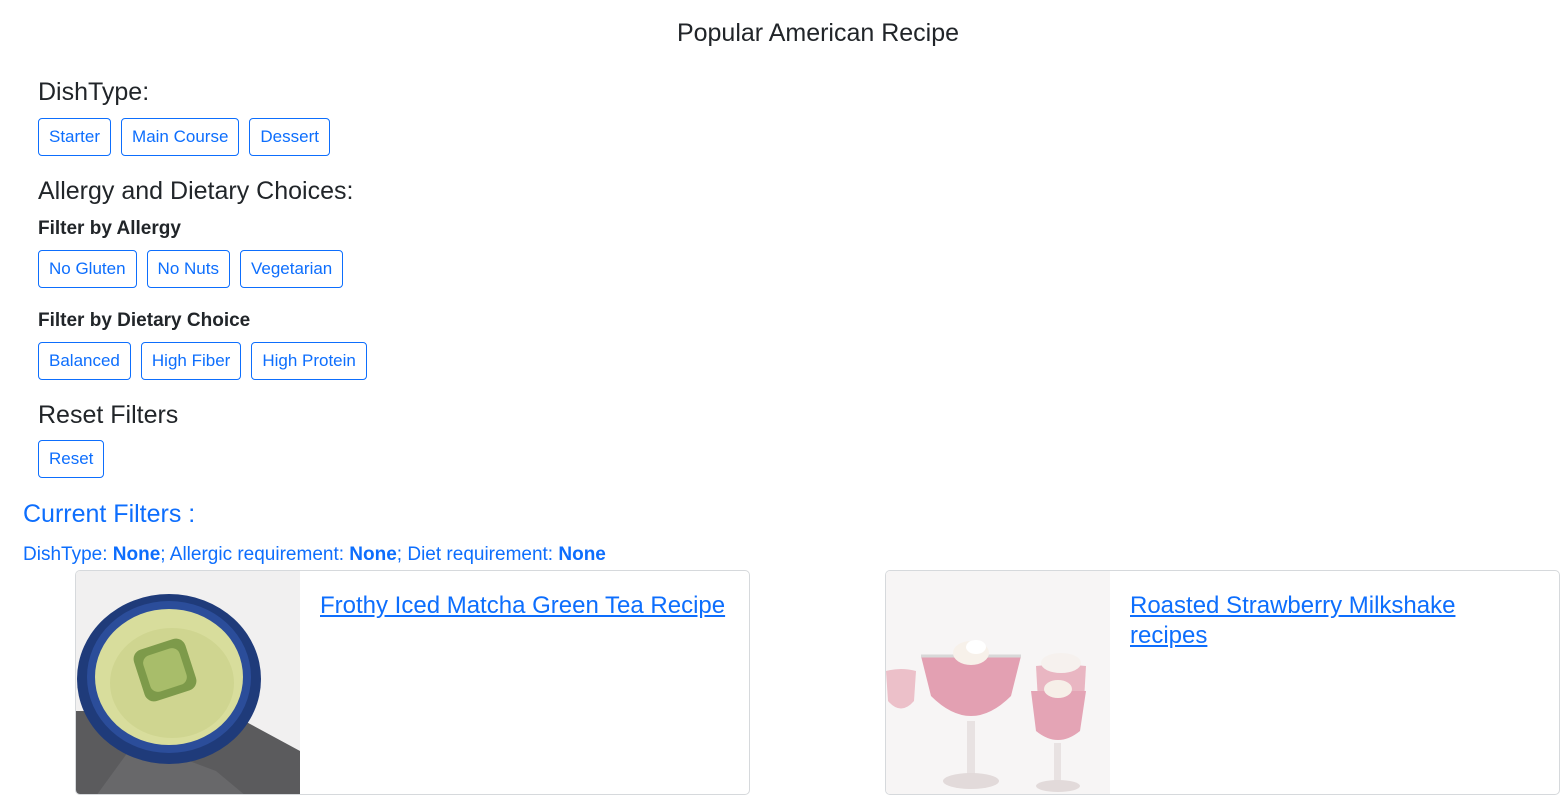 The width and height of the screenshot is (1564, 810). I want to click on allergic-filter-label: ; Allergic requirement:, so click(252, 554).